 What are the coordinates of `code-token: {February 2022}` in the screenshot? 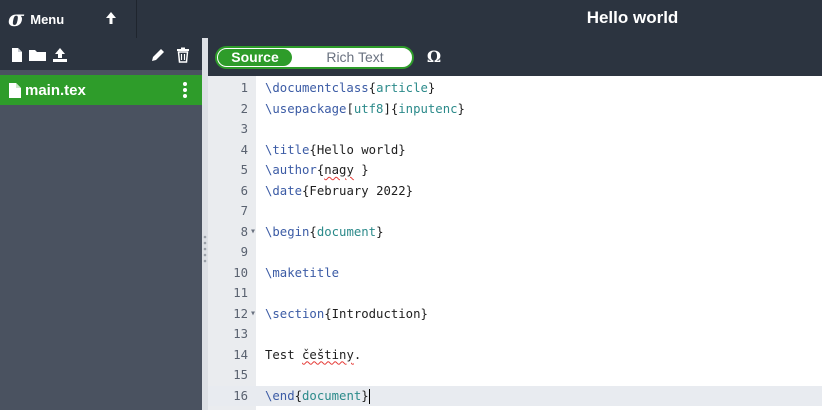 It's located at (358, 190).